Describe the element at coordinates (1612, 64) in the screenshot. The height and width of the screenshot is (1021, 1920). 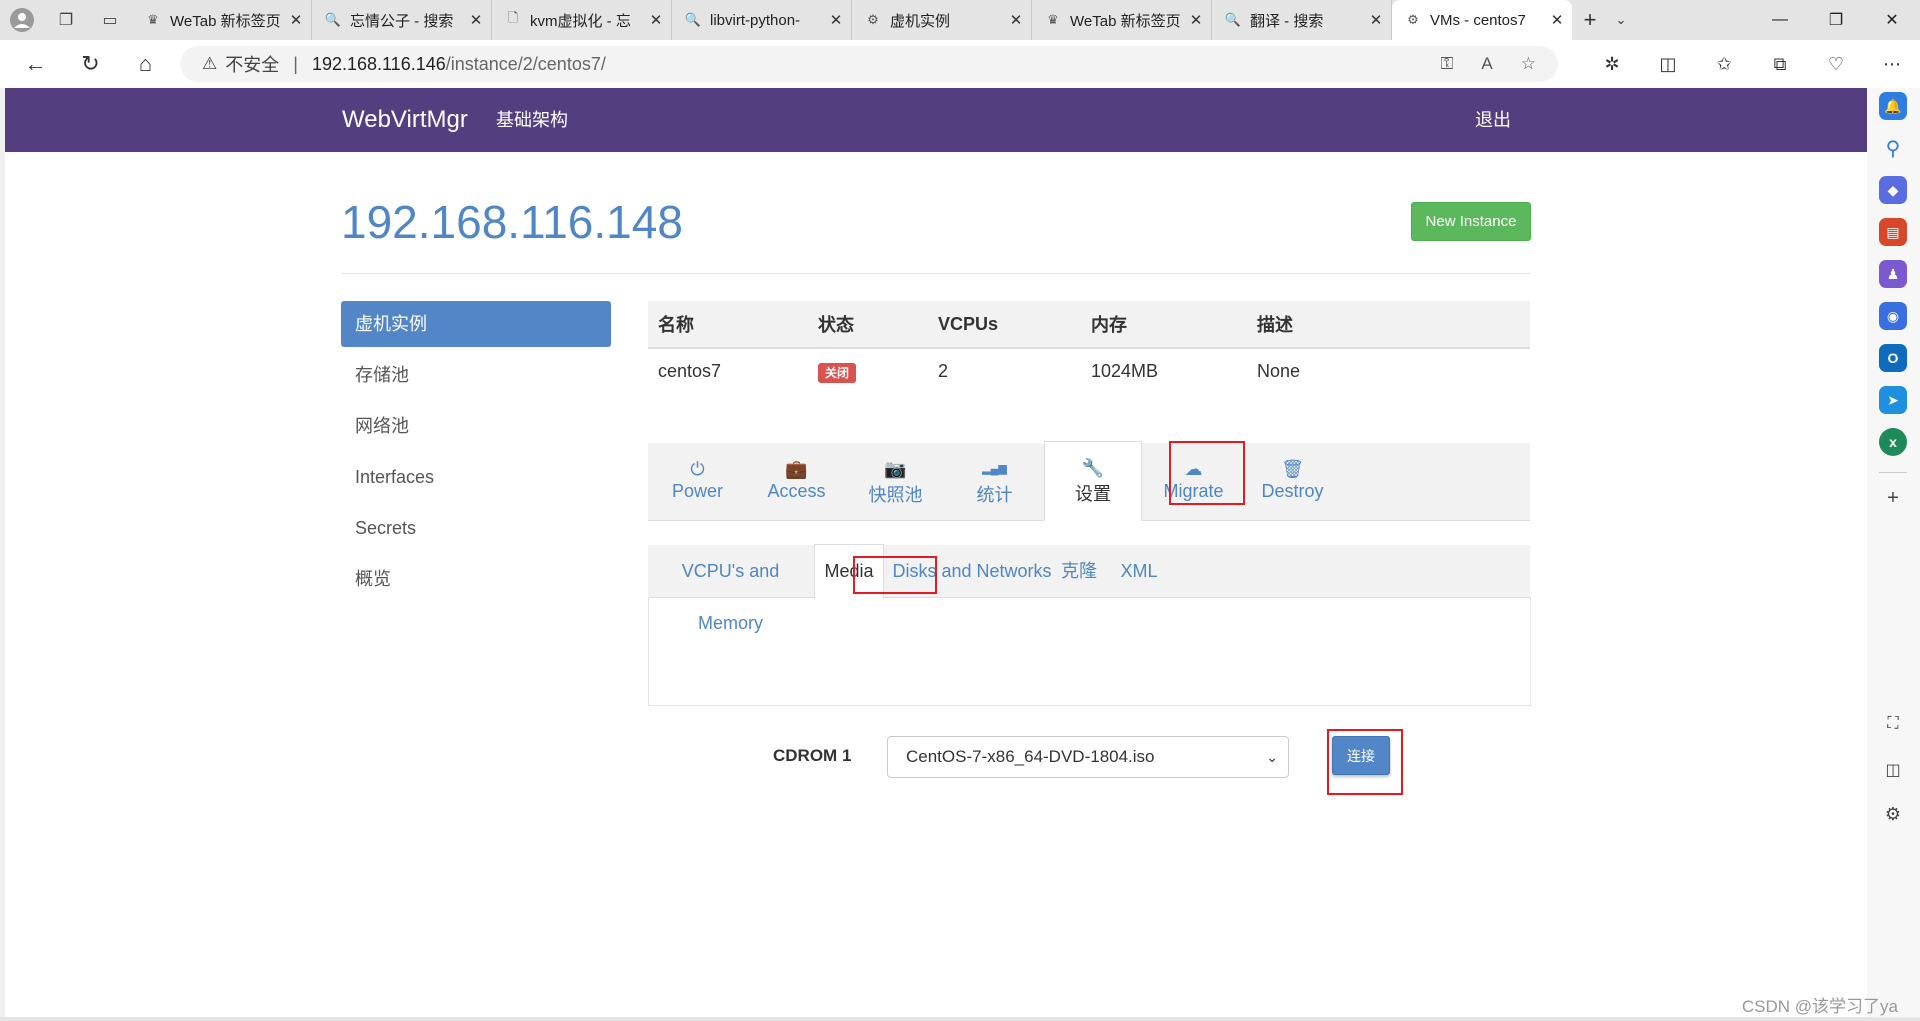
I see `extensions-icon: ✲` at that location.